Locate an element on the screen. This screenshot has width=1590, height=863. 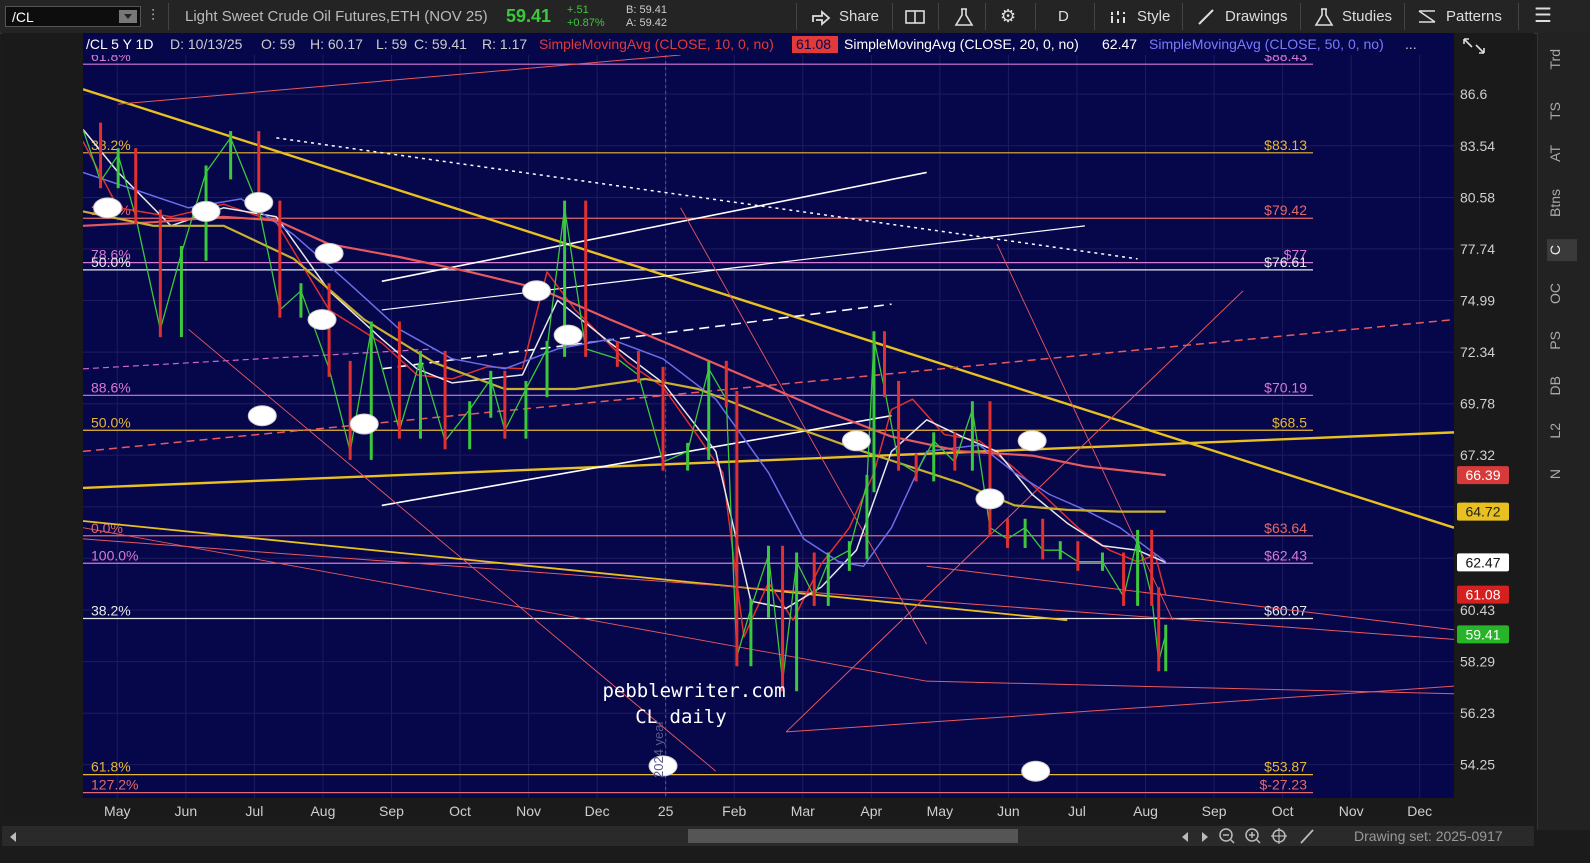
x-tick-label: Mar is located at coordinates (803, 811).